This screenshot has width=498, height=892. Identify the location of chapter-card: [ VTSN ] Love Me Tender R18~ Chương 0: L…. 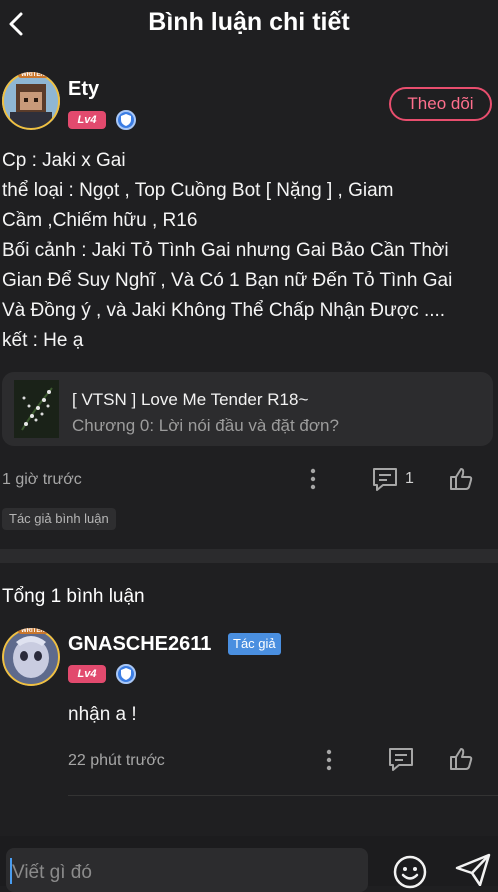
(247, 409).